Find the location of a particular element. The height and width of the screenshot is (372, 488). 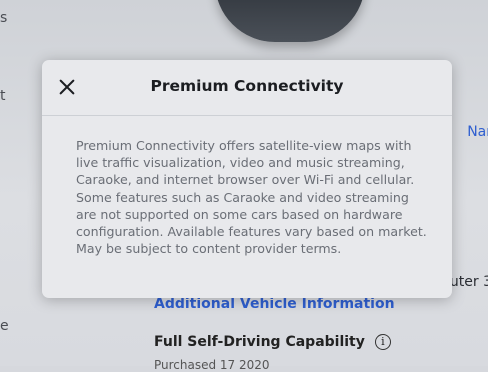

background-edge-letter: s is located at coordinates (4, 18).